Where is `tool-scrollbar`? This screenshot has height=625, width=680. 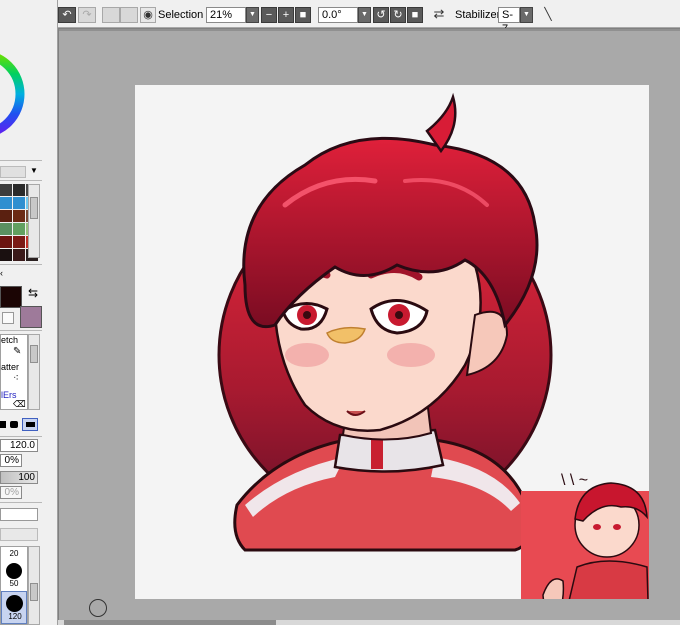 tool-scrollbar is located at coordinates (34, 372).